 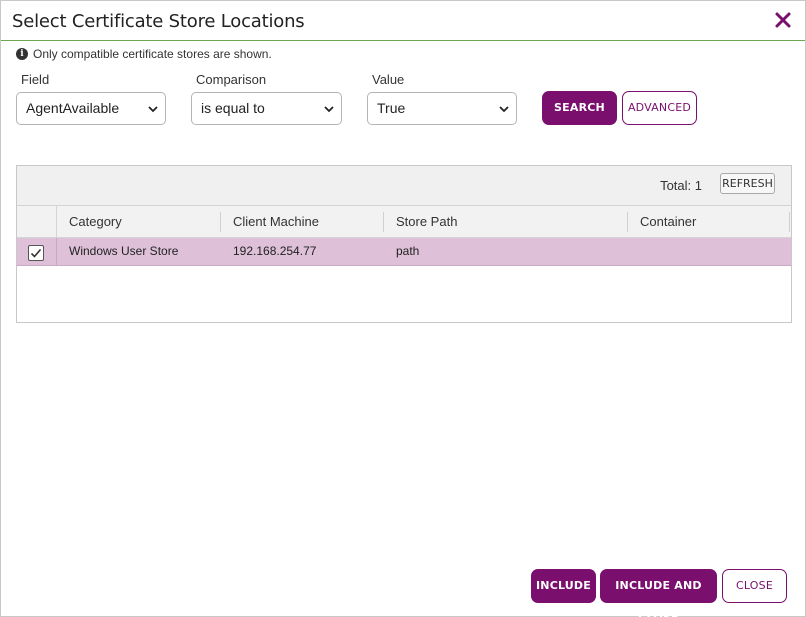 What do you see at coordinates (231, 79) in the screenshot?
I see `comparison-label: Comparison` at bounding box center [231, 79].